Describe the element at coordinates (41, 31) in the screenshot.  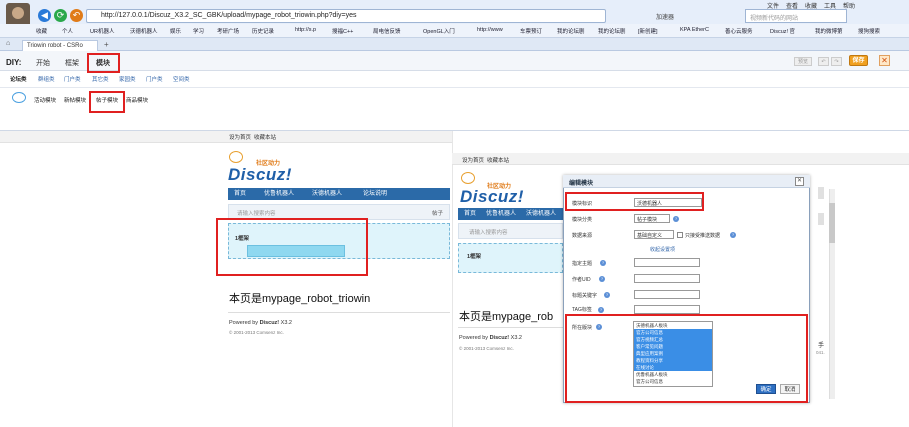
I see `bookmark-item: 收藏` at that location.